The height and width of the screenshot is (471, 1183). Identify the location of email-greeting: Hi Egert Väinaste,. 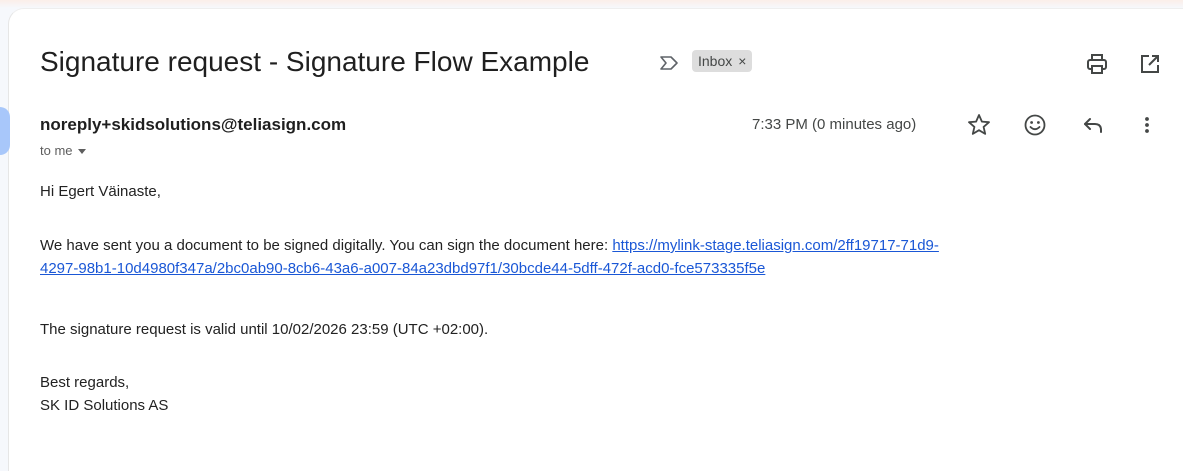
(100, 191).